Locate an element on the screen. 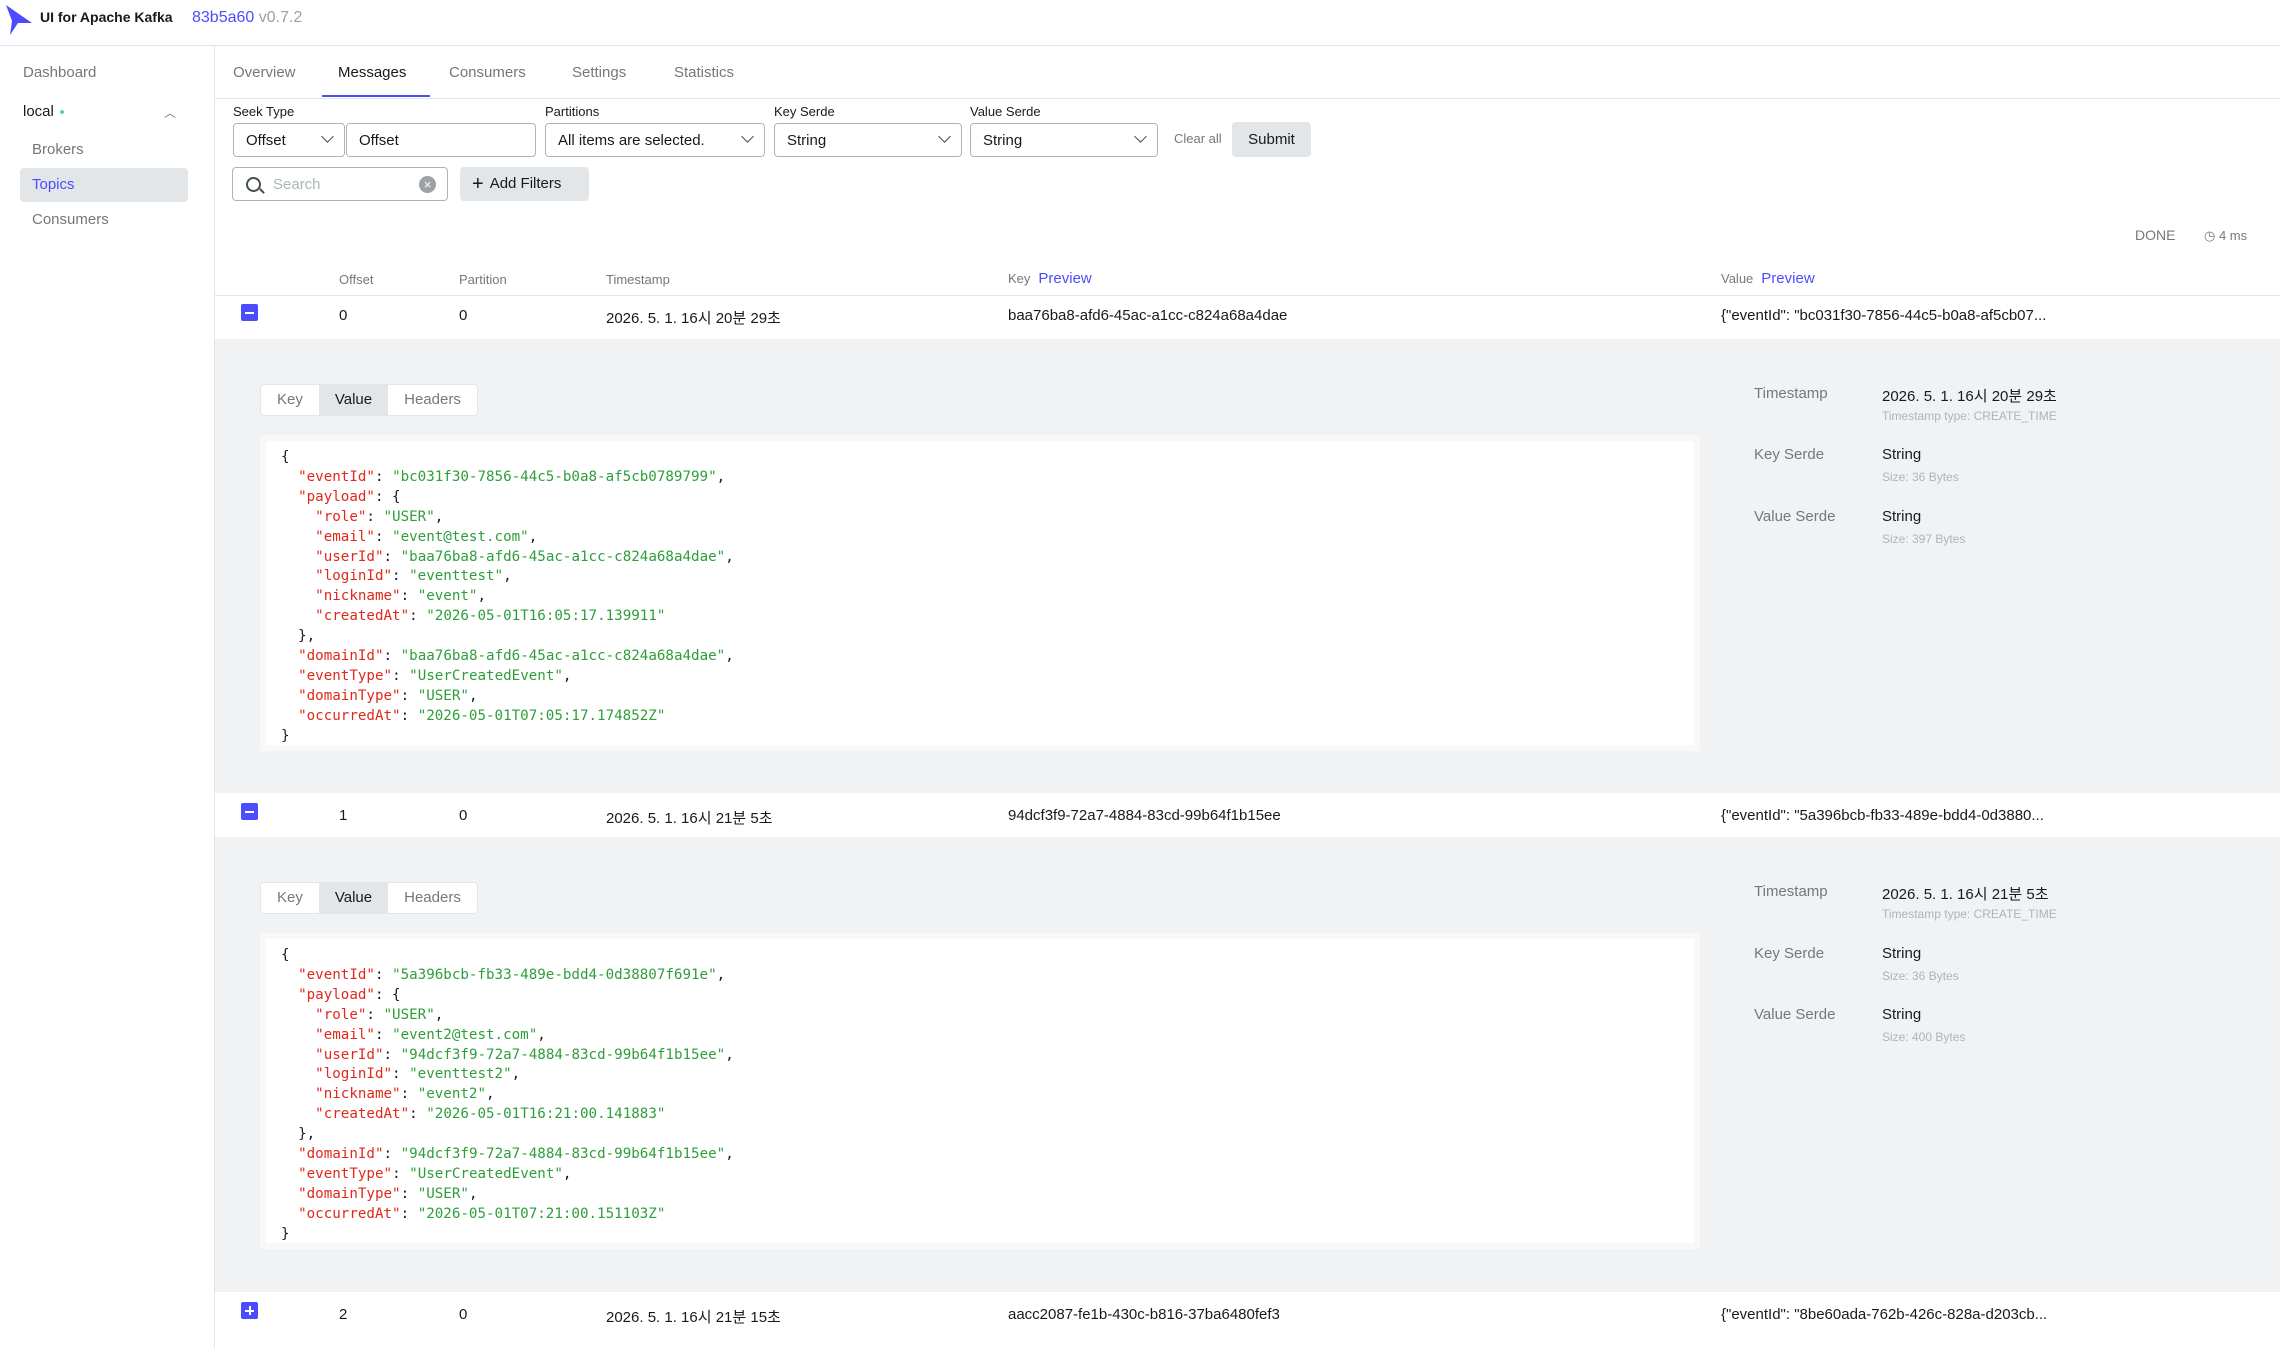 The height and width of the screenshot is (1348, 2280). value-header-label: Value is located at coordinates (1737, 278).